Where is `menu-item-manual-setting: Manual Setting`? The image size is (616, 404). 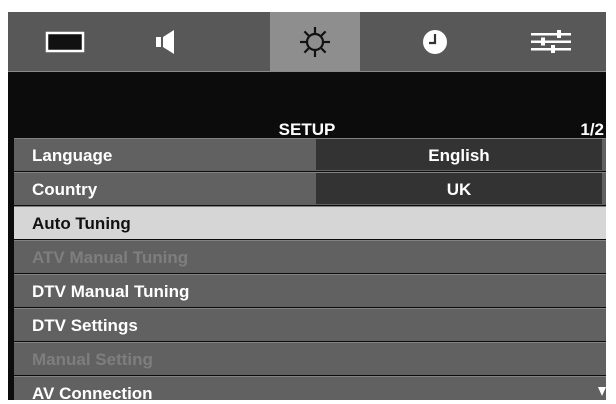 menu-item-manual-setting: Manual Setting is located at coordinates (310, 358).